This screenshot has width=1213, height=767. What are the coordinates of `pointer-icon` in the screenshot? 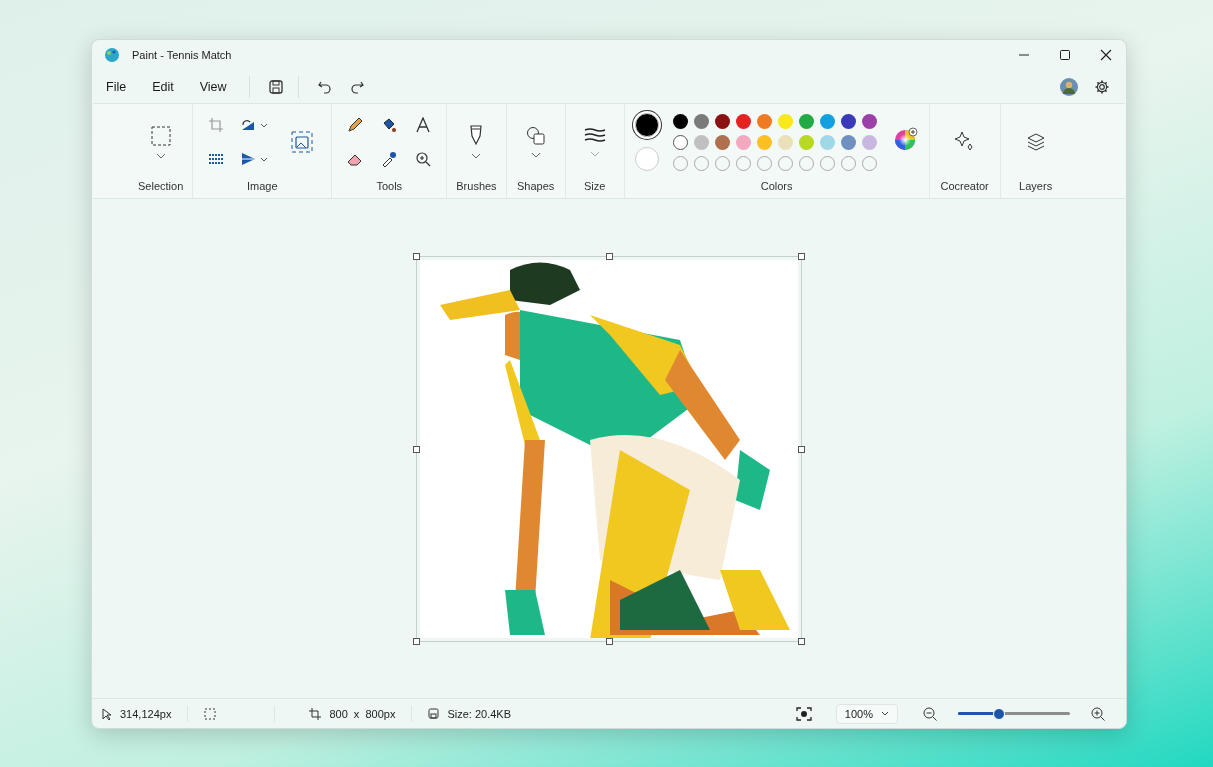 It's located at (107, 713).